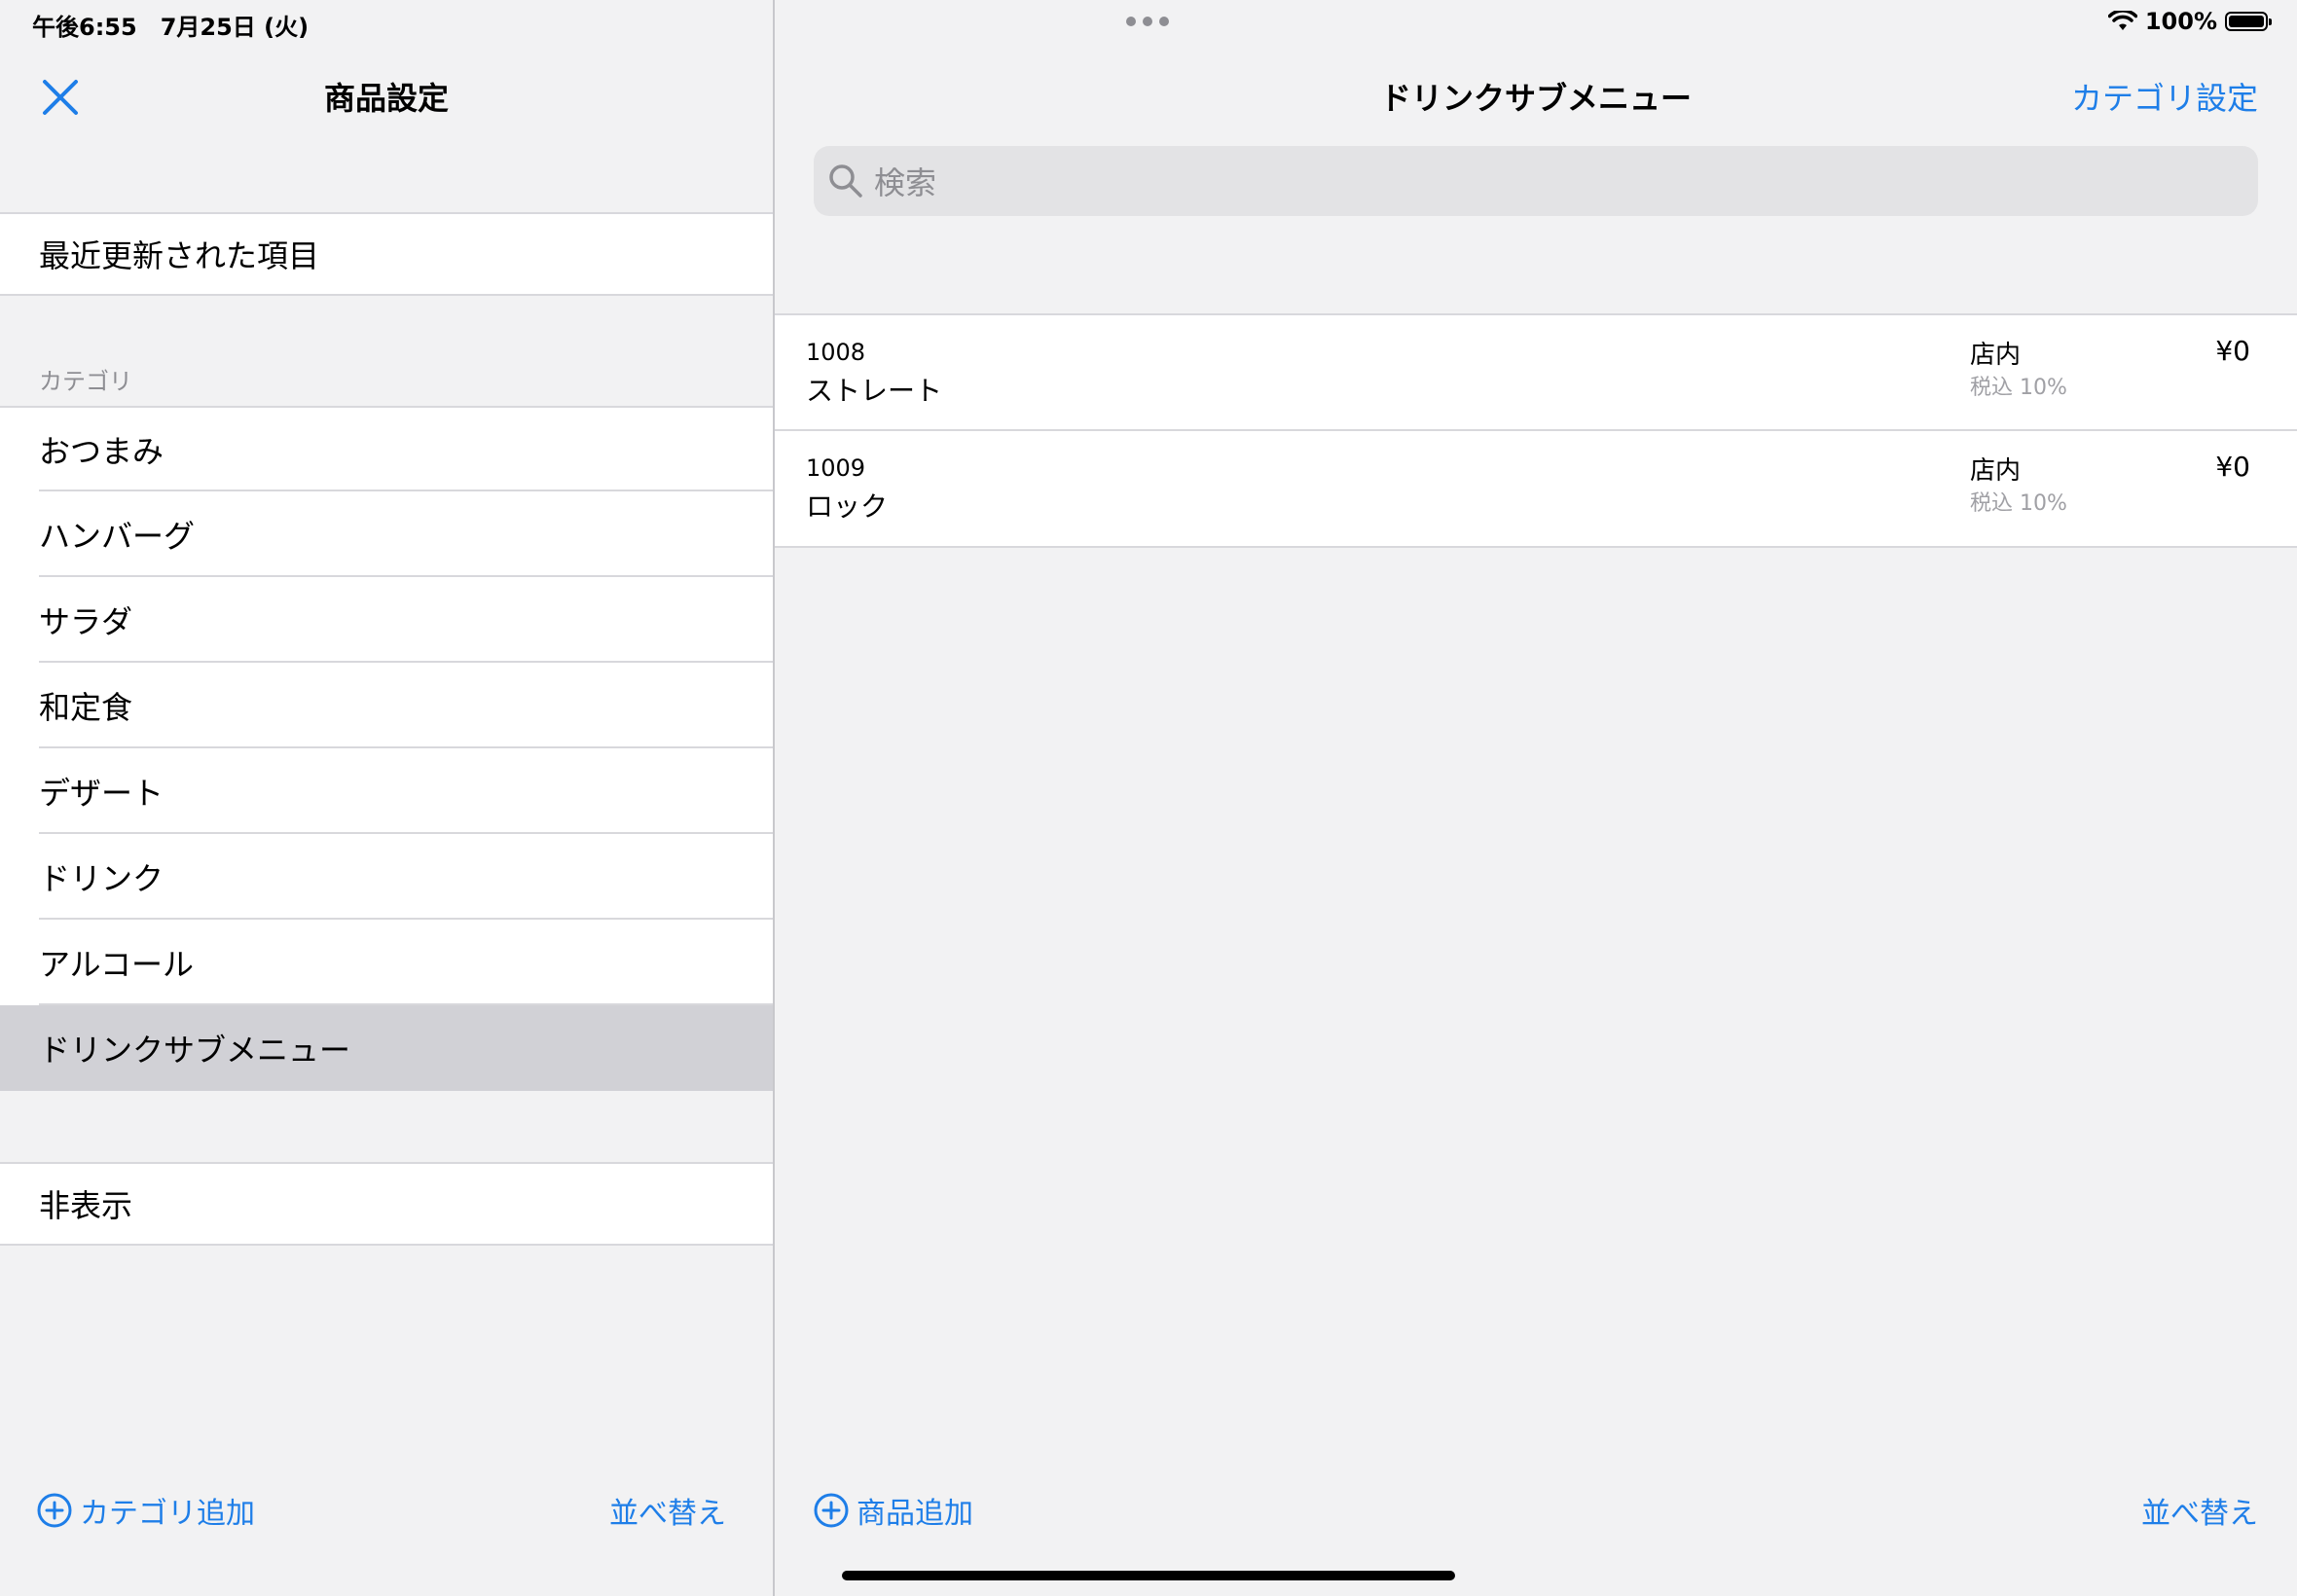 The width and height of the screenshot is (2297, 1596). Describe the element at coordinates (195, 1050) in the screenshot. I see `category-label: ドリンクサブメニュー` at that location.